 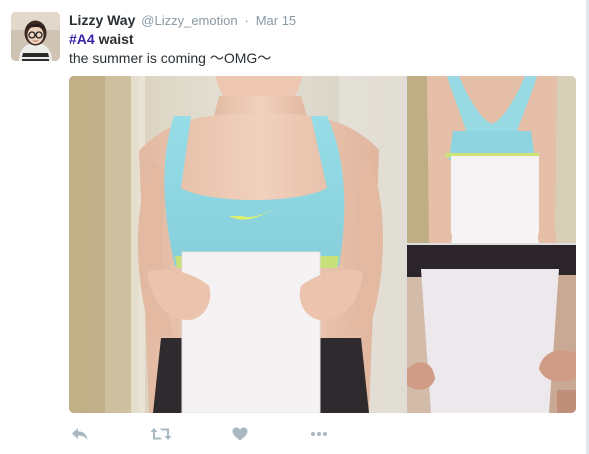 I want to click on reply-icon, so click(x=80, y=434).